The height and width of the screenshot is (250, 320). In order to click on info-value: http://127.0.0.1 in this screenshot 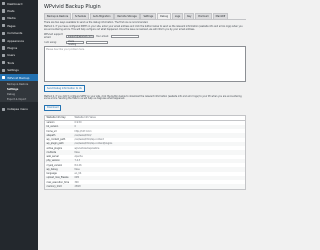, I will do `click(83, 131)`.